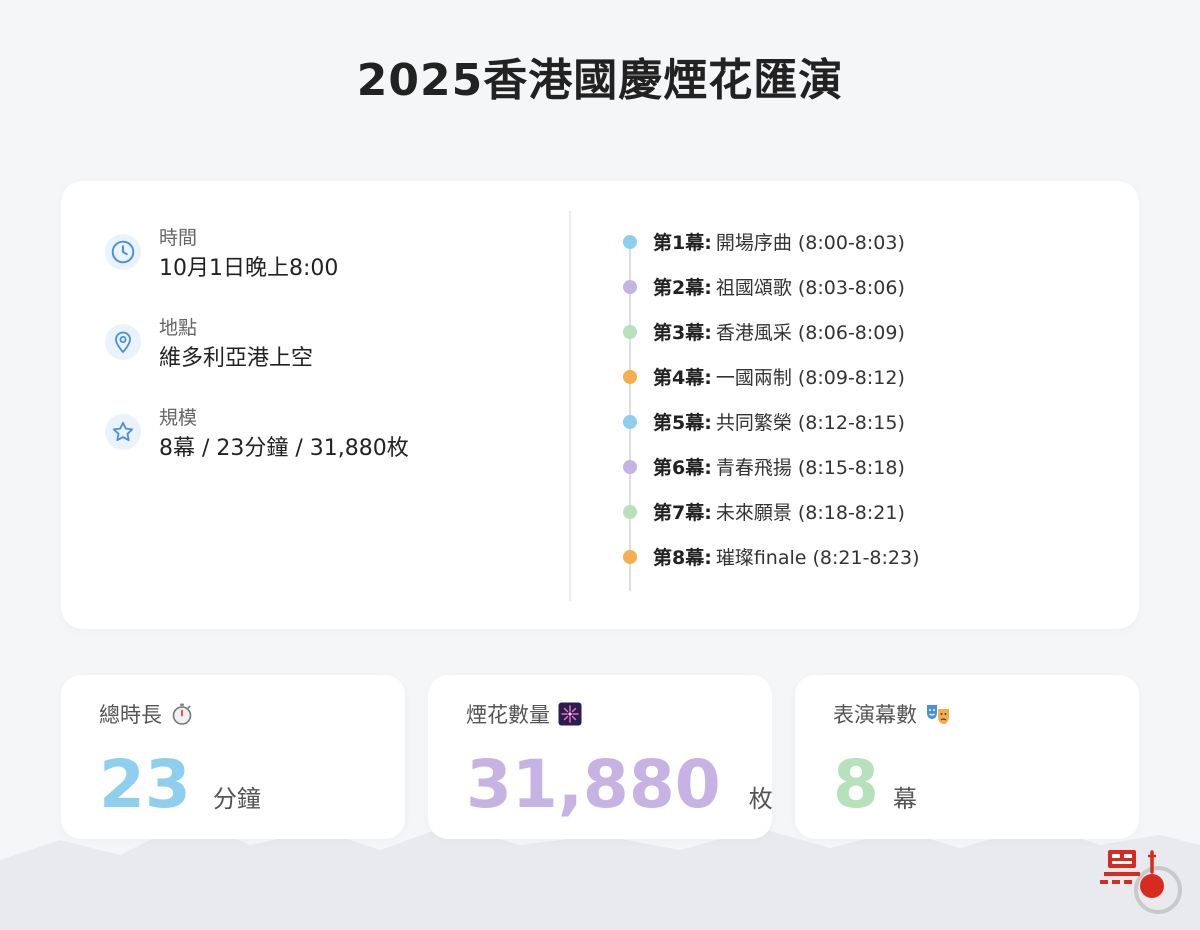  I want to click on stat-unit: 幕, so click(904, 799).